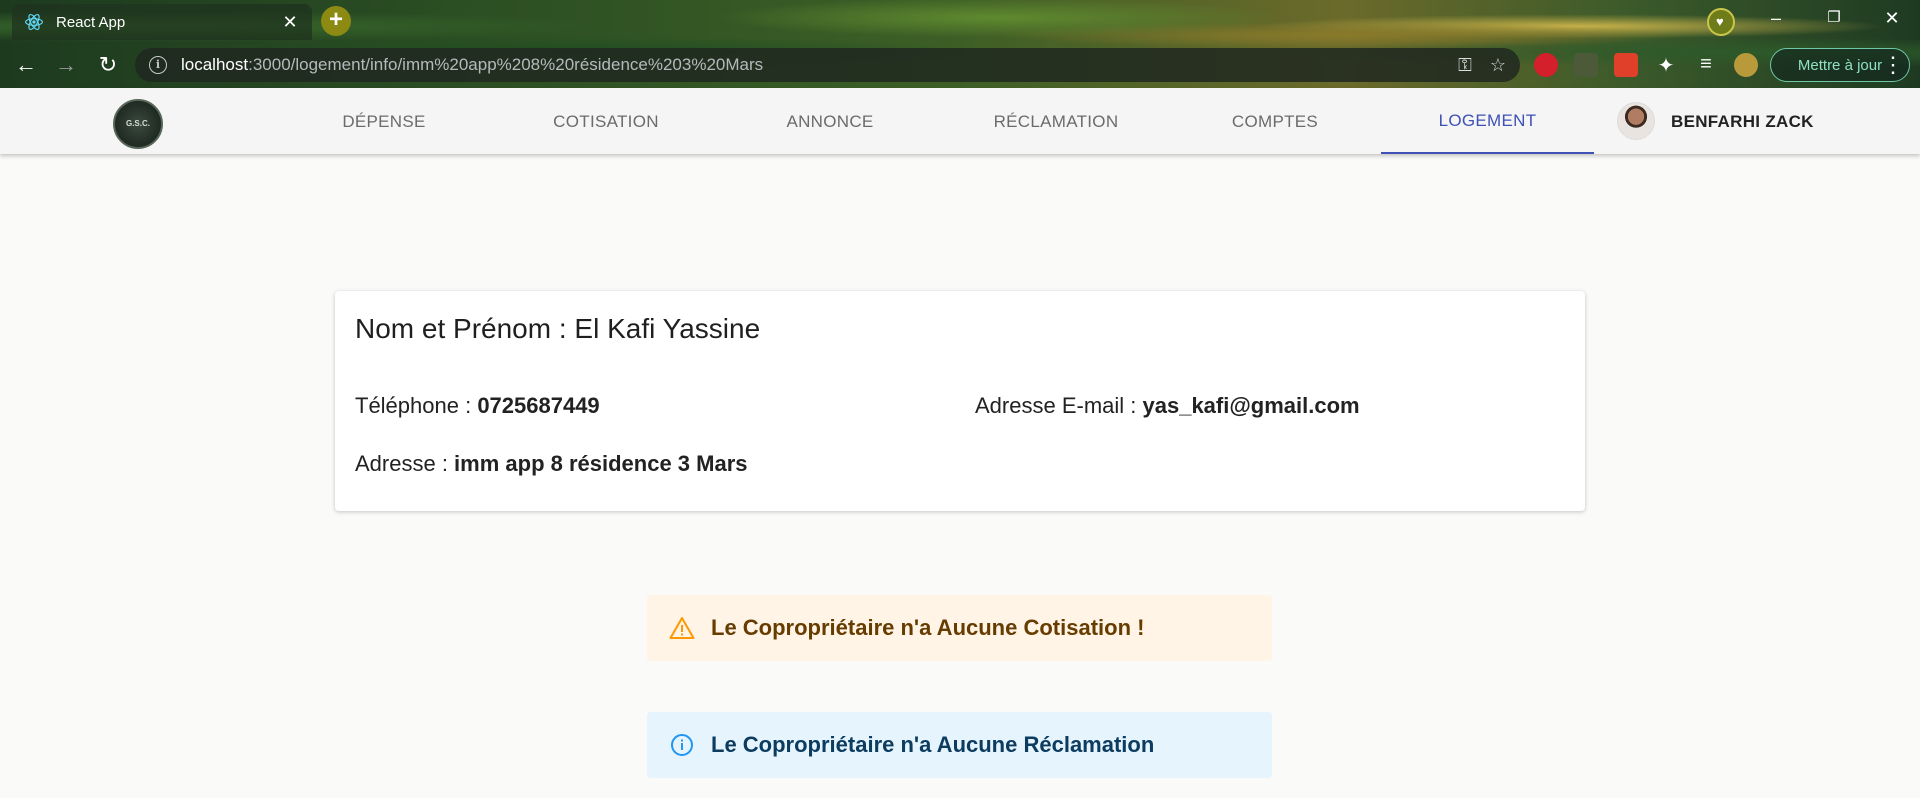  I want to click on email-value: yas_kafi@gmail.com, so click(1251, 405).